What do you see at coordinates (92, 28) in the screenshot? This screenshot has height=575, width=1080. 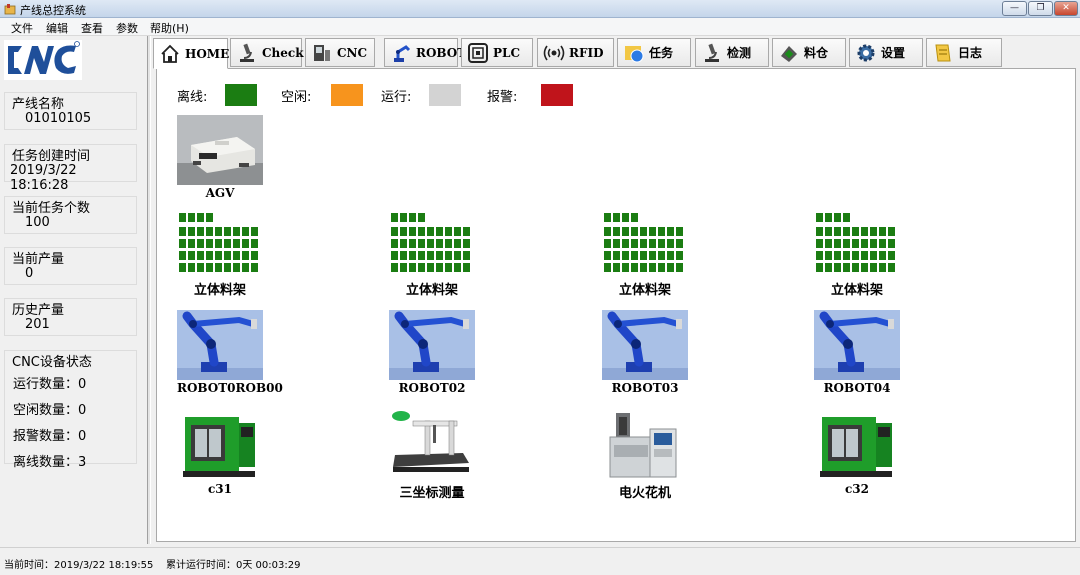 I see `menu-view: 查看` at bounding box center [92, 28].